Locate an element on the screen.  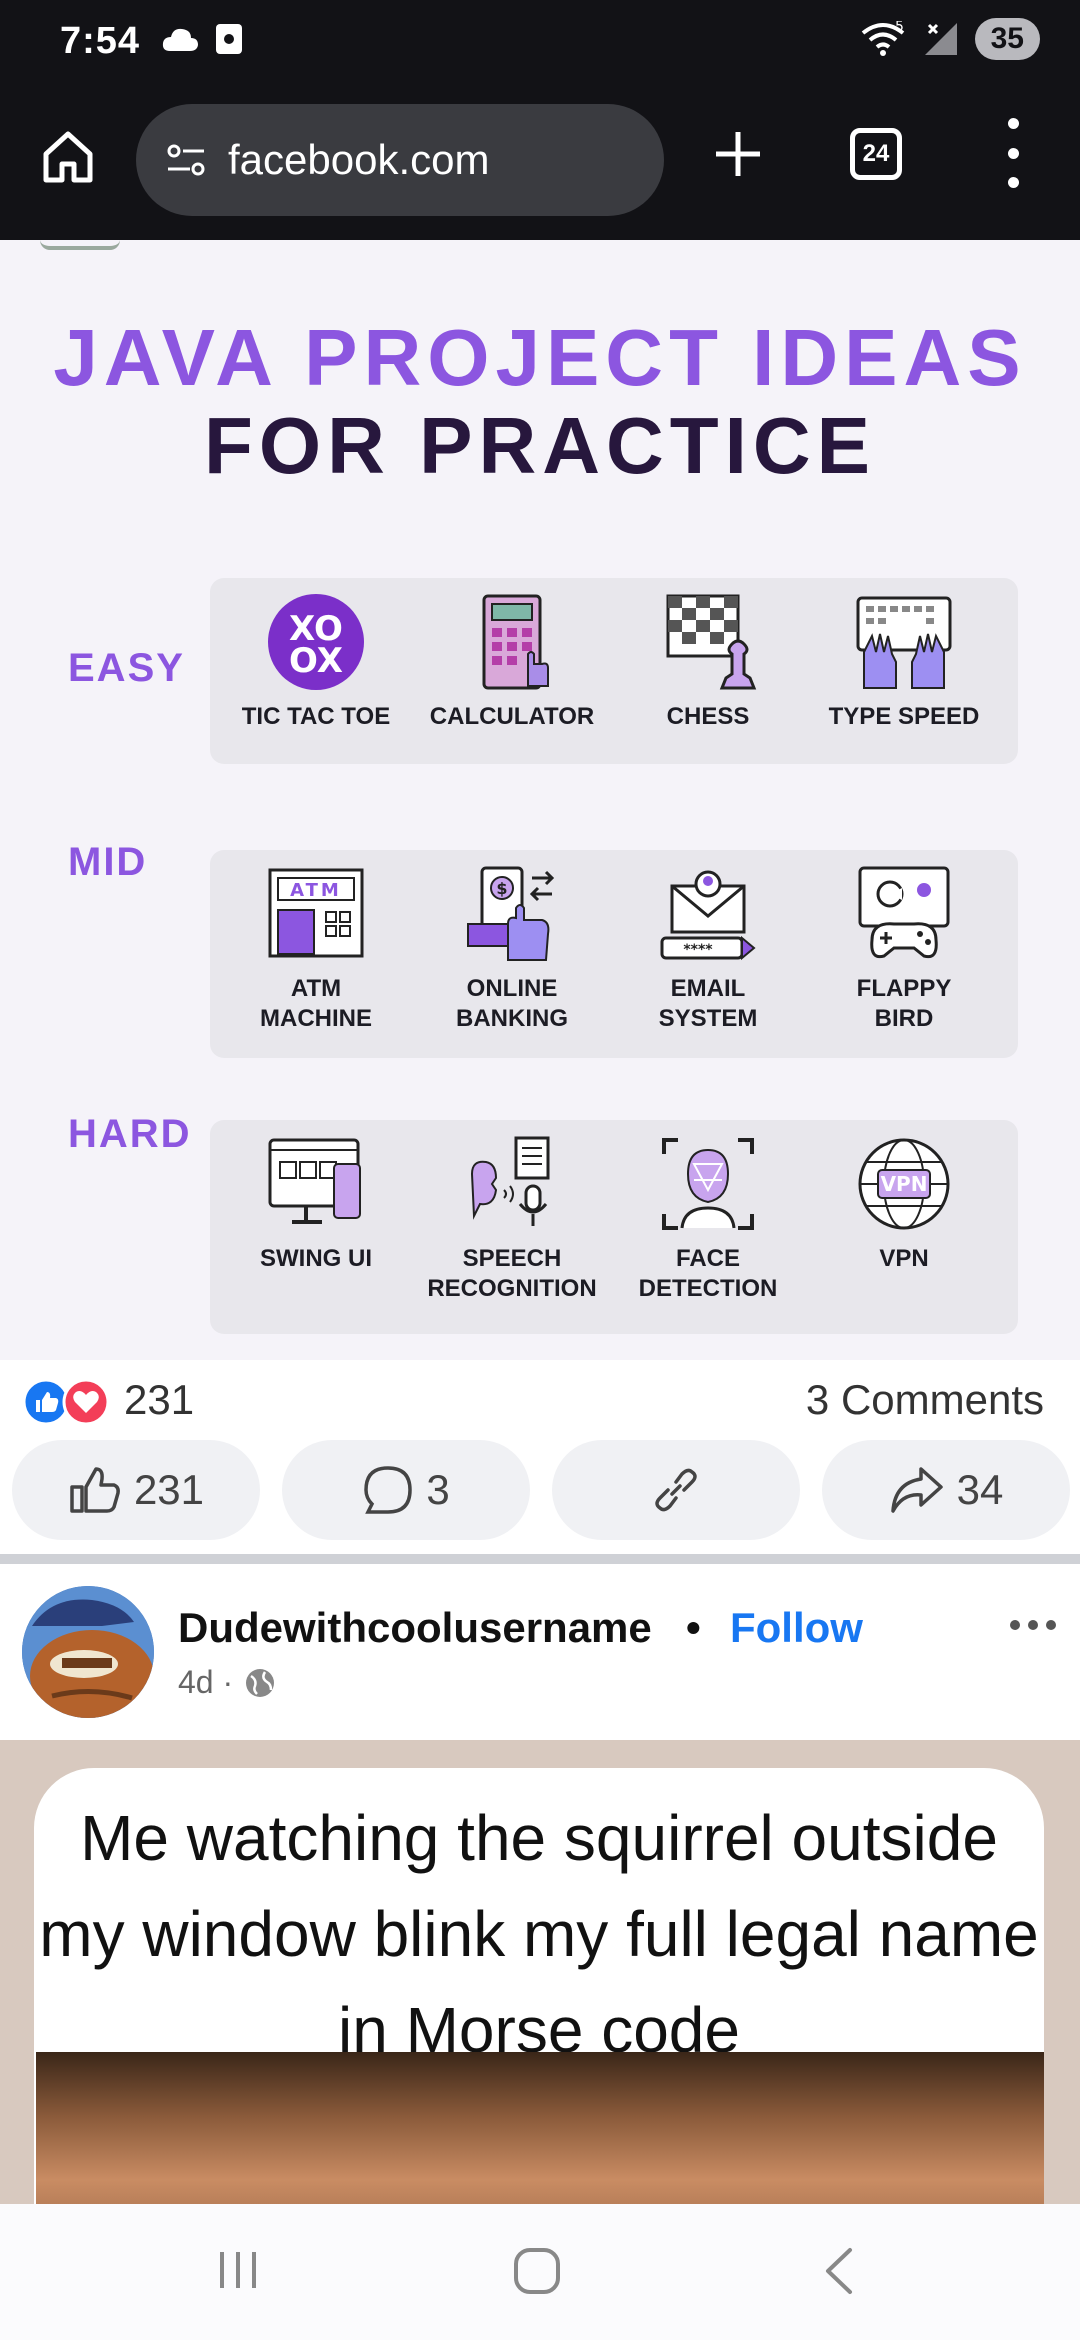
reaction-count: 231 is located at coordinates (159, 1400).